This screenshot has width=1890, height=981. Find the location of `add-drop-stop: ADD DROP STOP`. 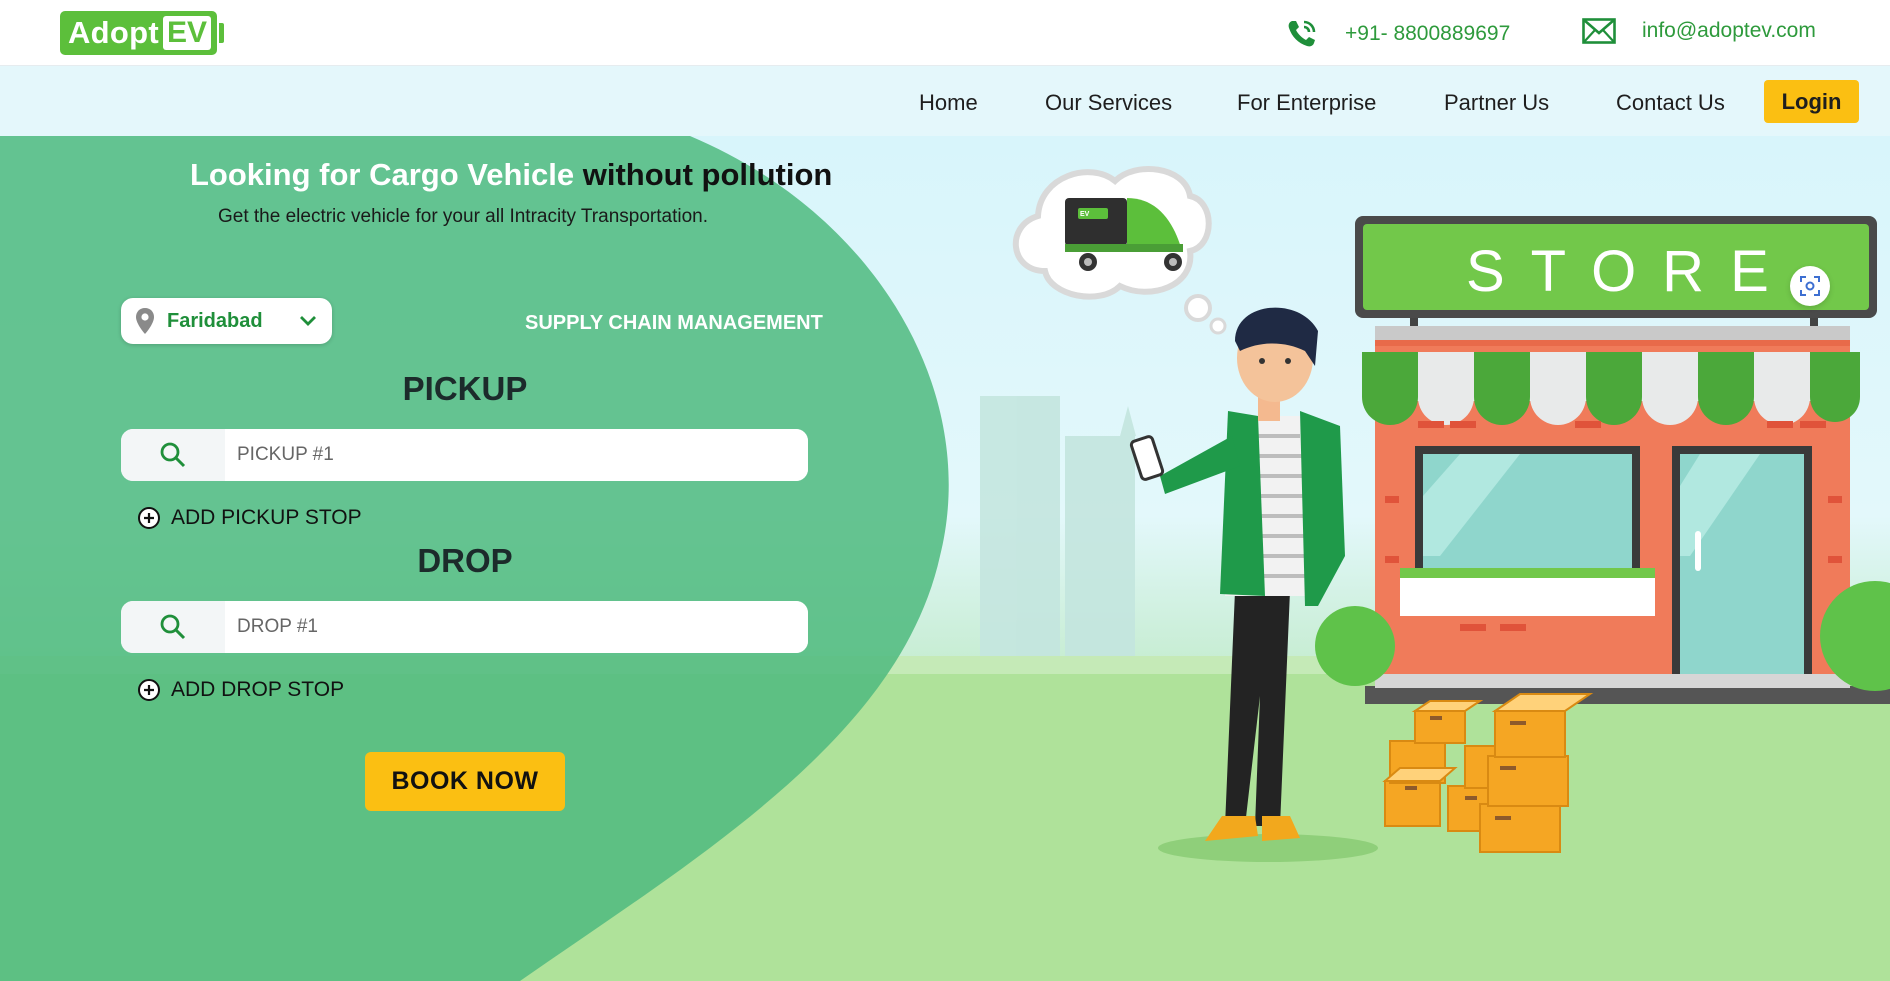

add-drop-stop: ADD DROP STOP is located at coordinates (240, 690).